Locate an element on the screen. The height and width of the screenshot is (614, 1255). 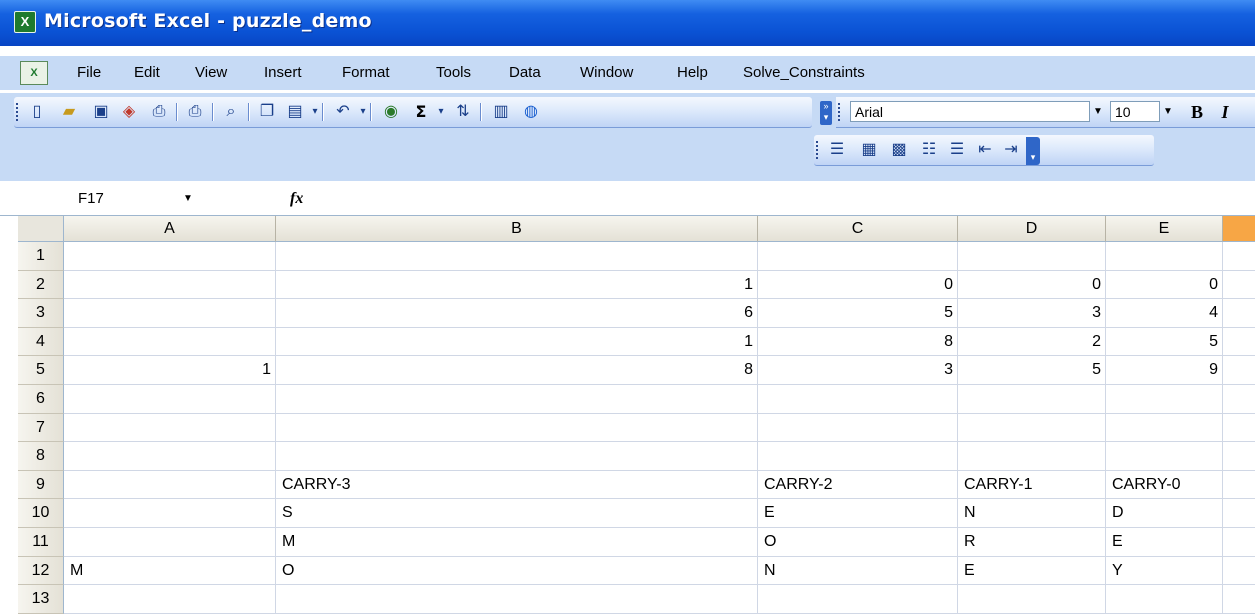
cell-b3: 6 is located at coordinates (517, 313).